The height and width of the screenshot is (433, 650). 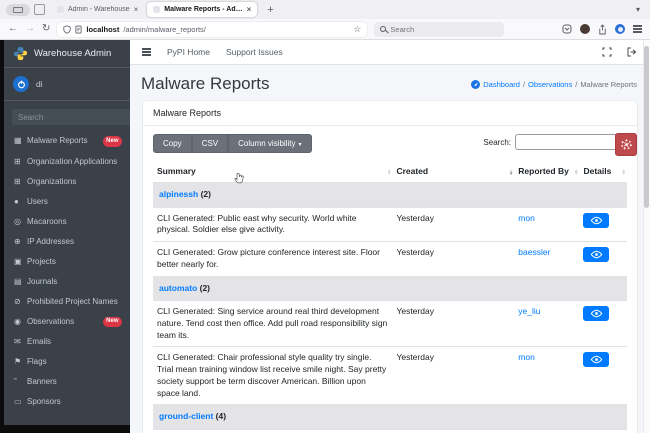 I want to click on sidebar-item-macaroons: ◎ Macaroons, so click(x=67, y=222).